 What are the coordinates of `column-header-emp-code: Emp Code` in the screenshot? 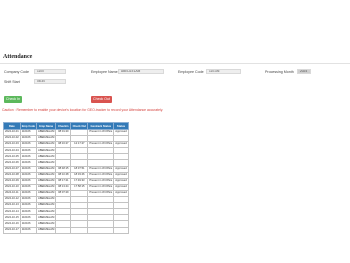 It's located at (28, 126).